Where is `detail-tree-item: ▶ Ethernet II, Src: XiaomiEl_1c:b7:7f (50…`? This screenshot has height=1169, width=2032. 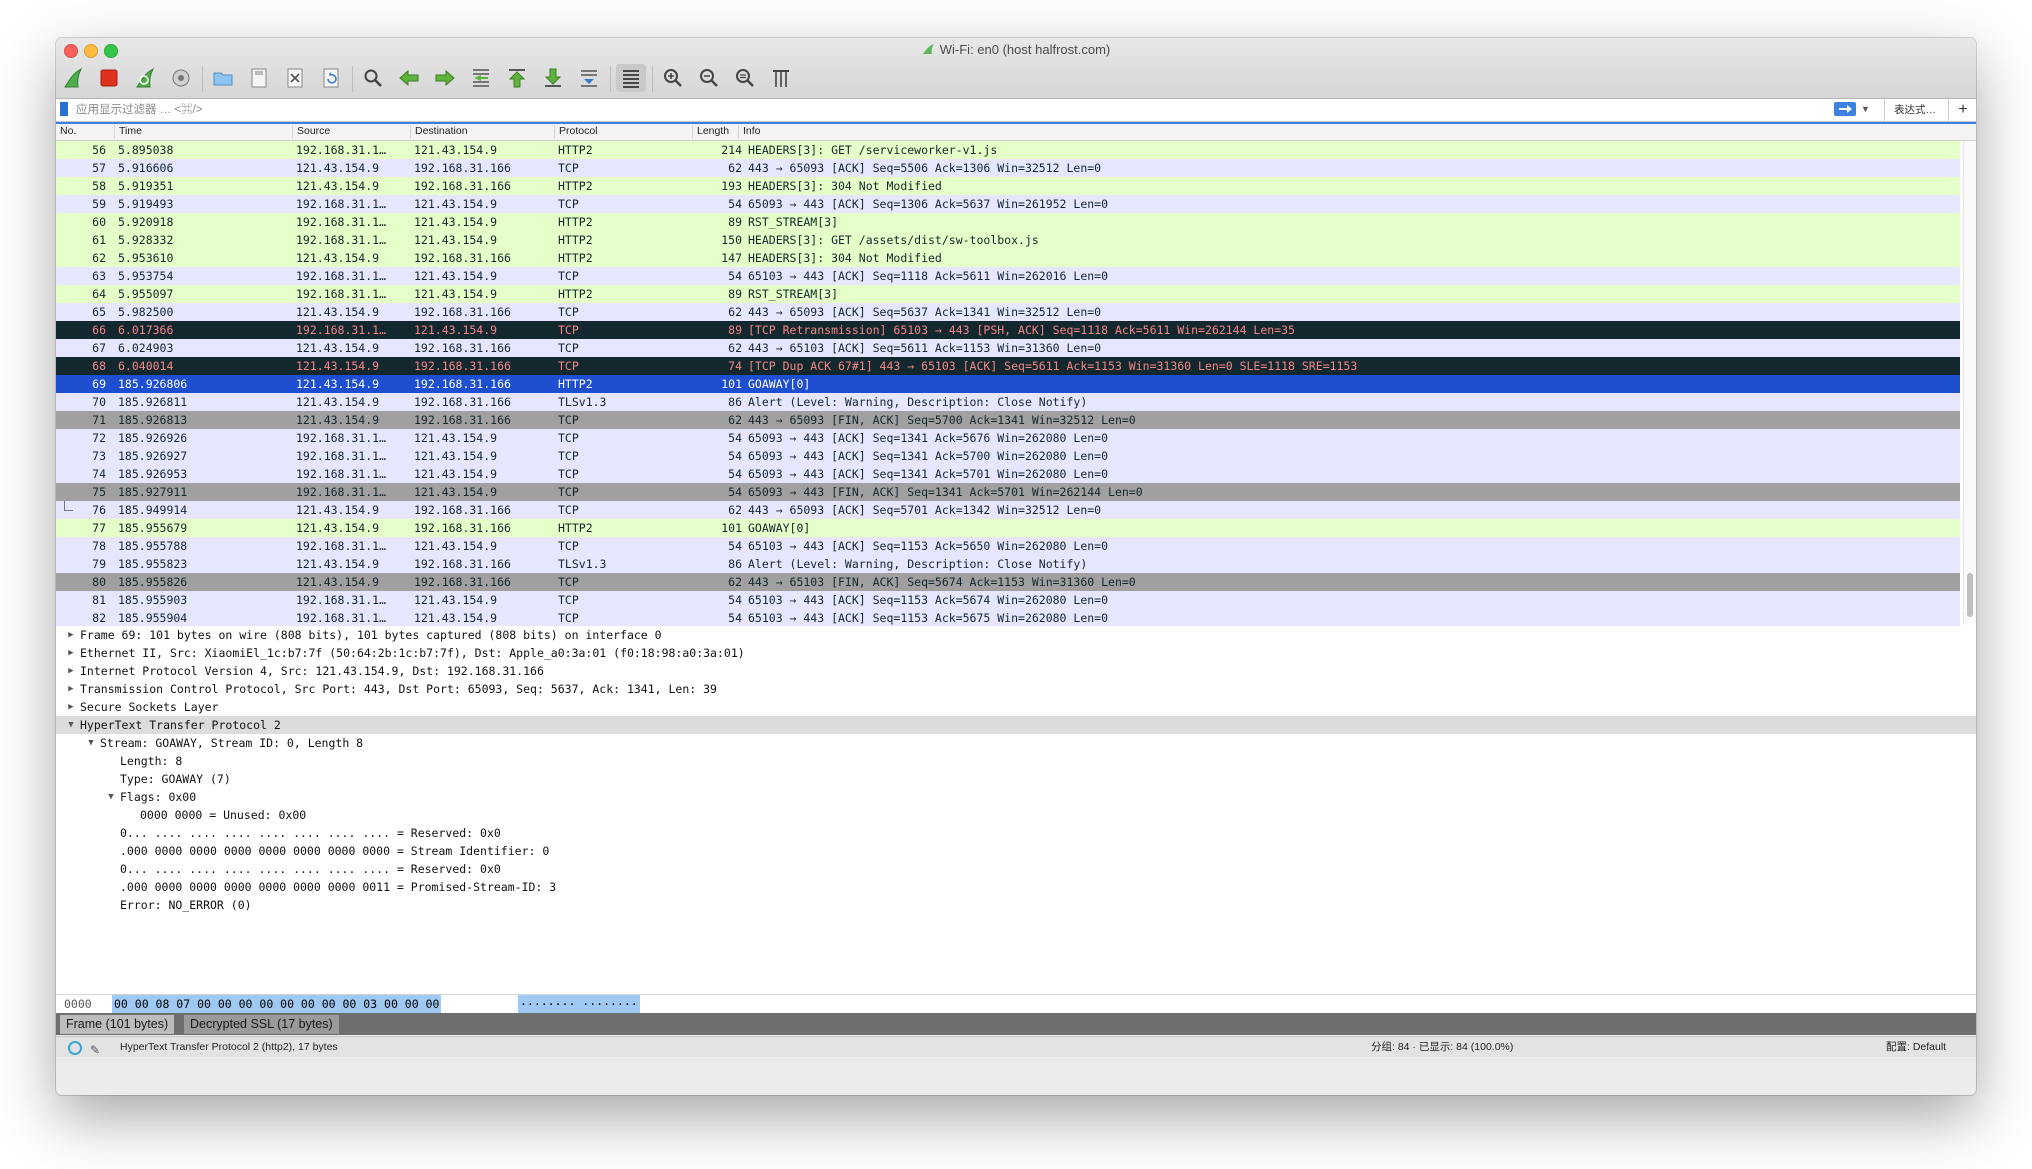
detail-tree-item: ▶ Ethernet II, Src: XiaomiEl_1c:b7:7f (50… is located at coordinates (1016, 653).